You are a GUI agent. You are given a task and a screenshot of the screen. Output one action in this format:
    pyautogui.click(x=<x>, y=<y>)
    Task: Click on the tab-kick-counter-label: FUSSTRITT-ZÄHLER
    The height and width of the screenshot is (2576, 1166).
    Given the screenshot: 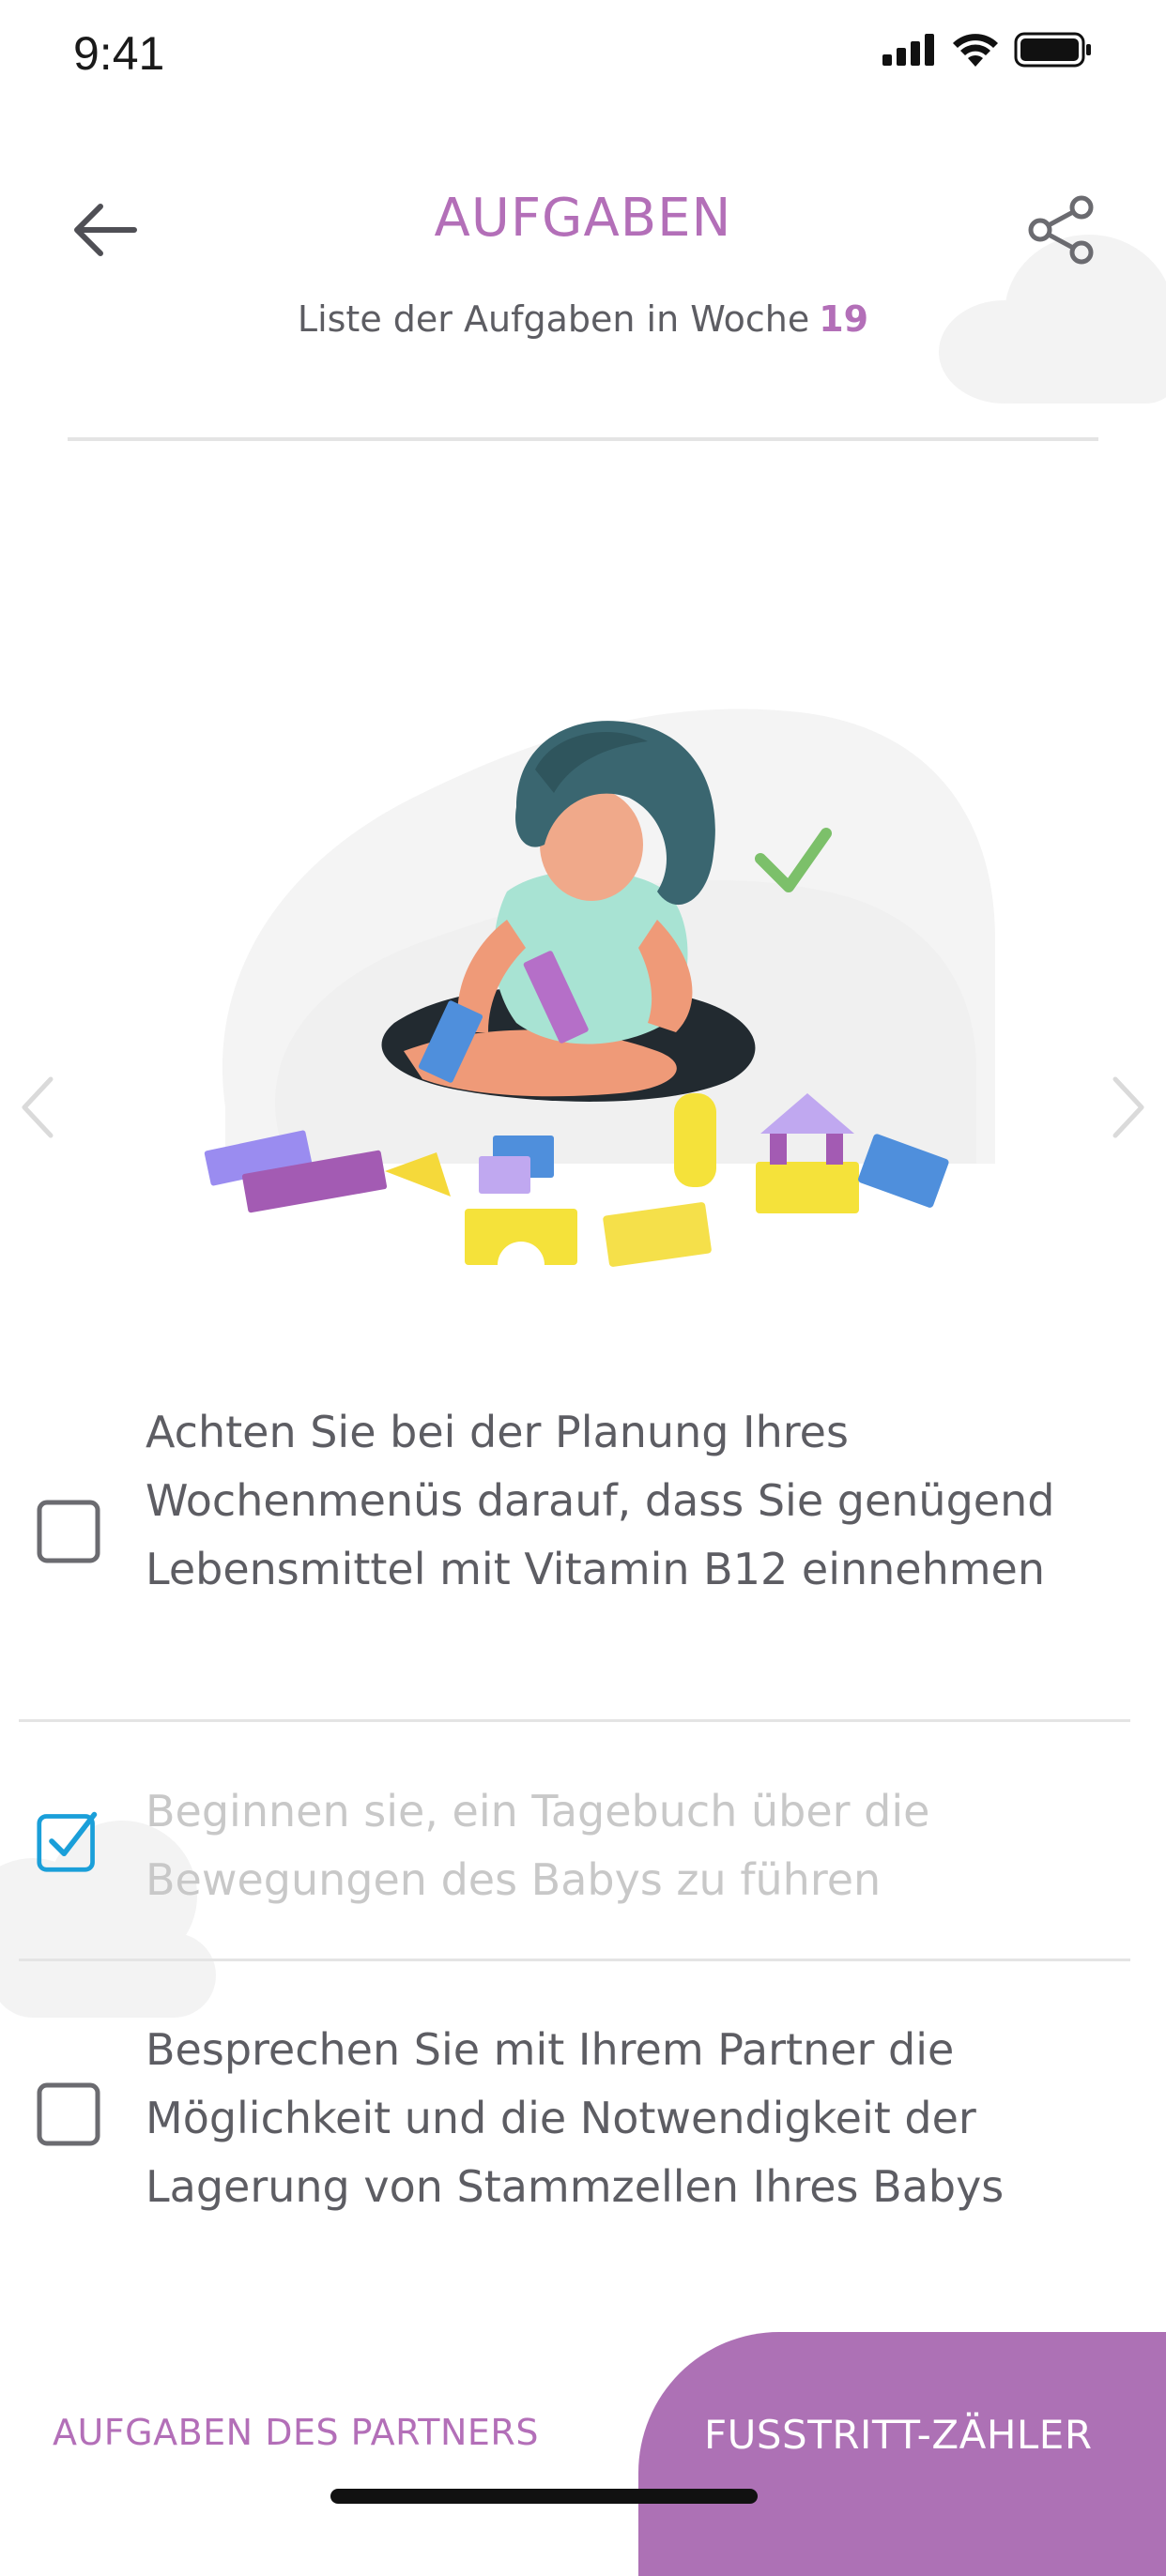 What is the action you would take?
    pyautogui.click(x=898, y=2435)
    